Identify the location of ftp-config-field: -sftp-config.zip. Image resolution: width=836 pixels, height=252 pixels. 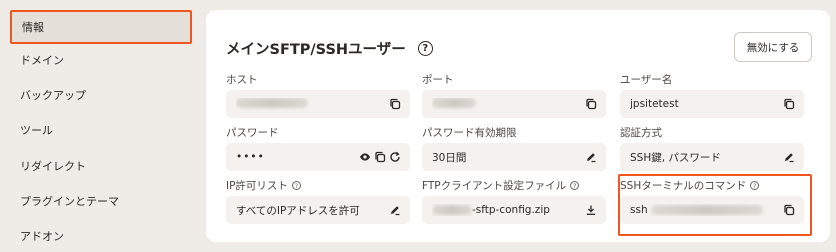
(514, 210).